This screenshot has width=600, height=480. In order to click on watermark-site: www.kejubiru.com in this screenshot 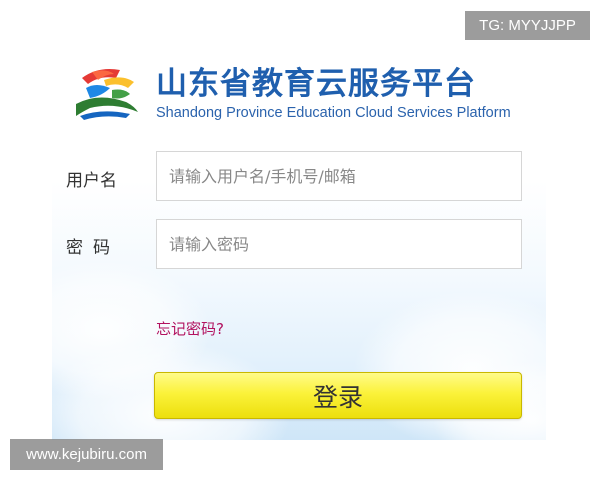, I will do `click(86, 454)`.